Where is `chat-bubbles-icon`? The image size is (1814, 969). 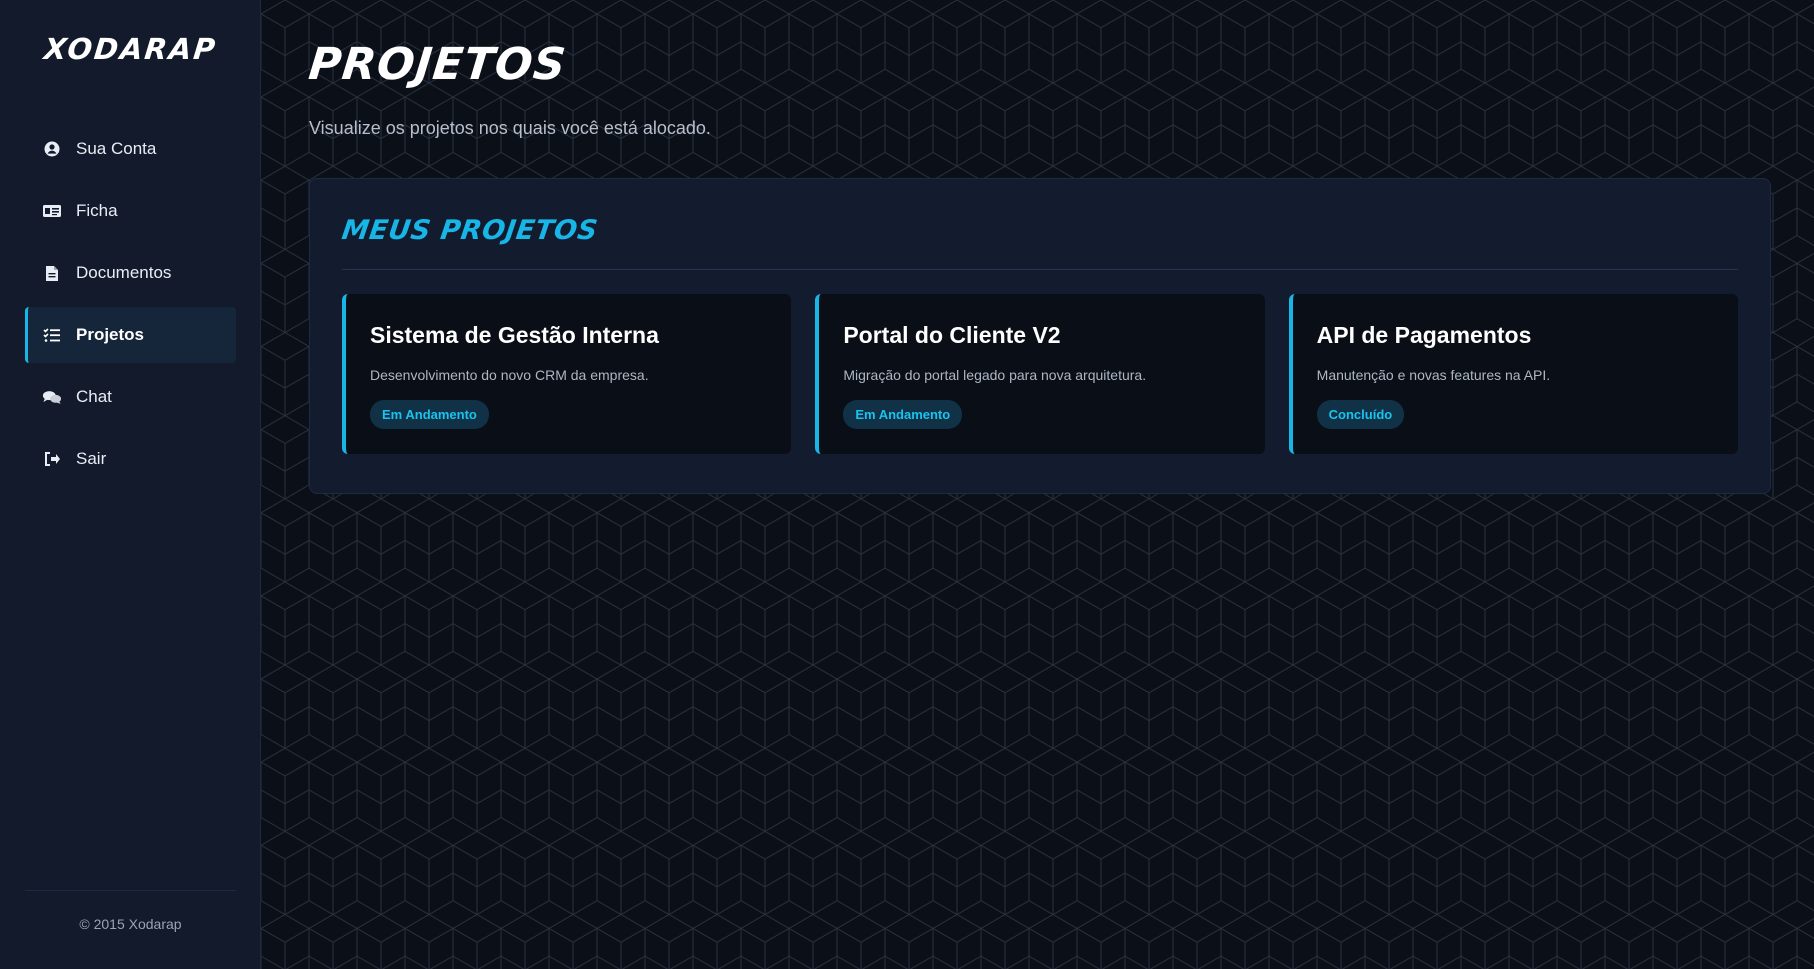
chat-bubbles-icon is located at coordinates (52, 397).